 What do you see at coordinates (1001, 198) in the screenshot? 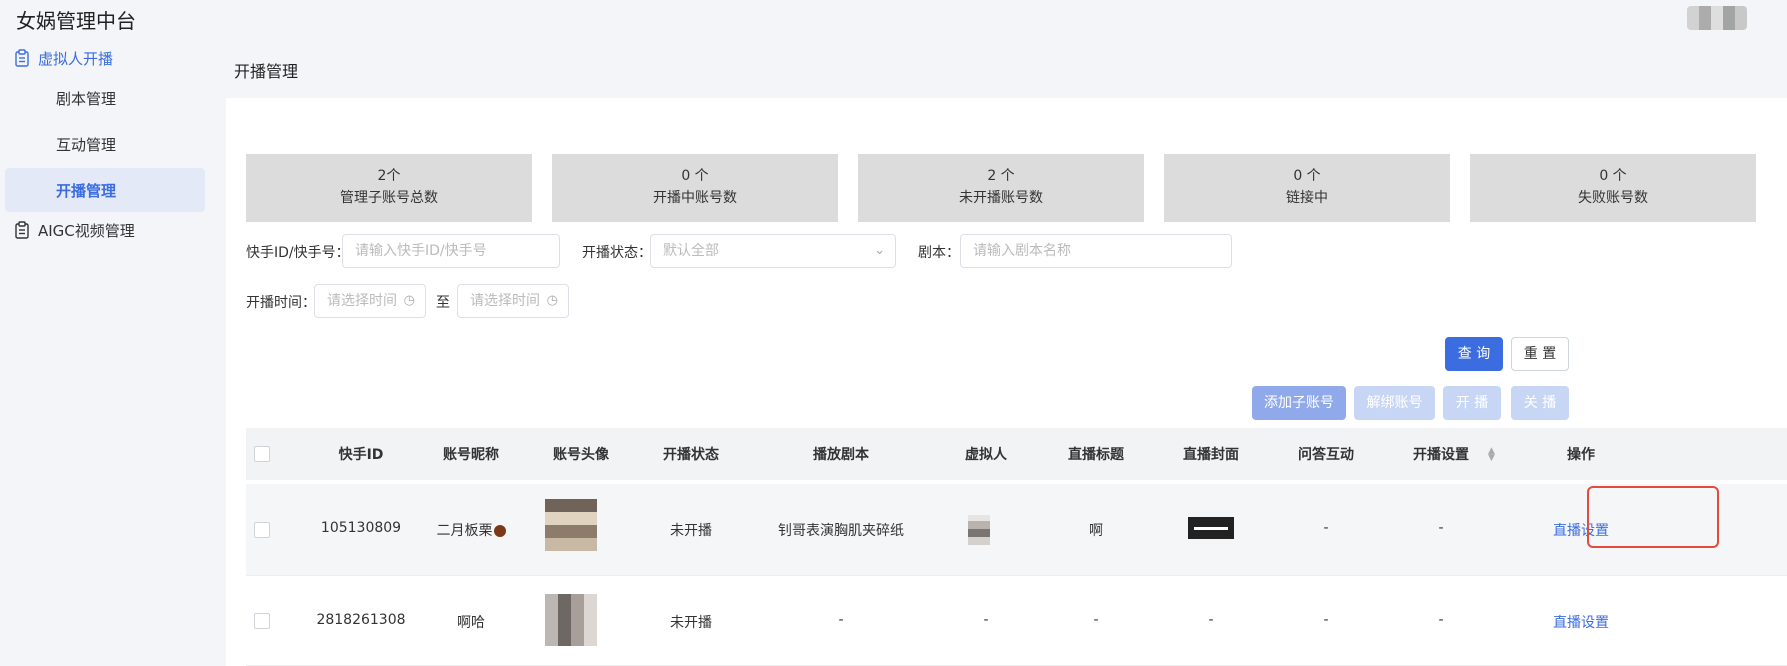
I see `stat-label: 未开播账号数` at bounding box center [1001, 198].